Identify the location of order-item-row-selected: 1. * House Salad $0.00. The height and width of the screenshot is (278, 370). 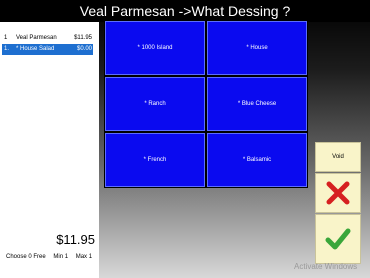
(47, 49).